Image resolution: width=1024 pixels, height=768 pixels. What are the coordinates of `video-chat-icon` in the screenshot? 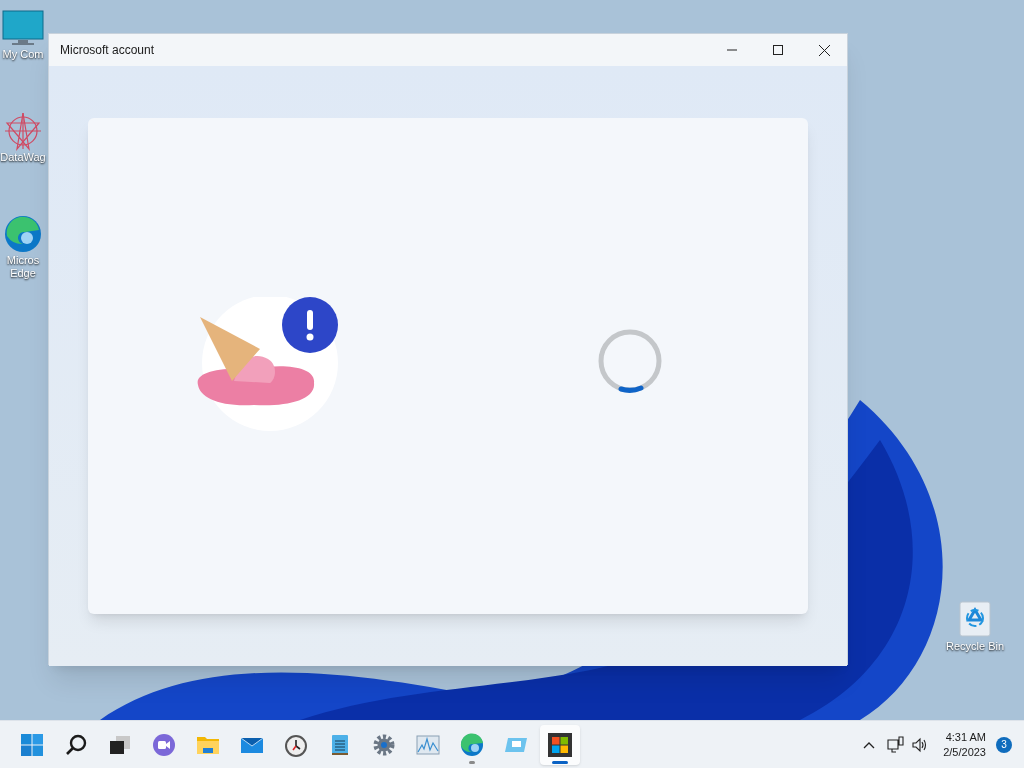 It's located at (164, 744).